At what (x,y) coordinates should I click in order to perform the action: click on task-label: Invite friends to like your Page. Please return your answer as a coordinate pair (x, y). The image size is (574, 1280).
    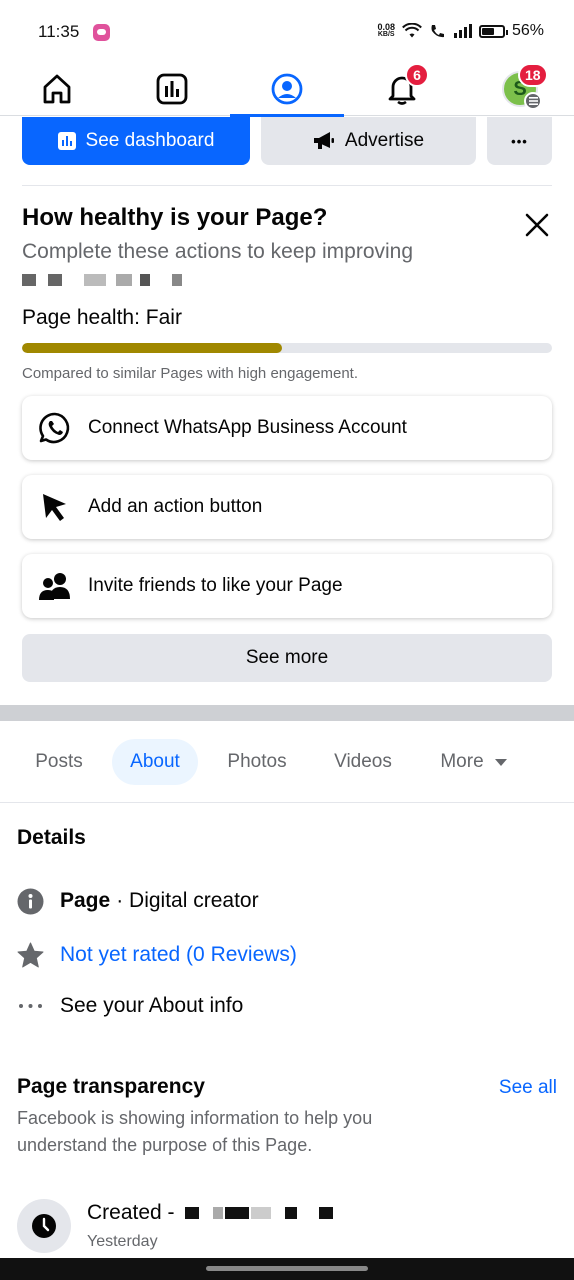
    Looking at the image, I should click on (215, 585).